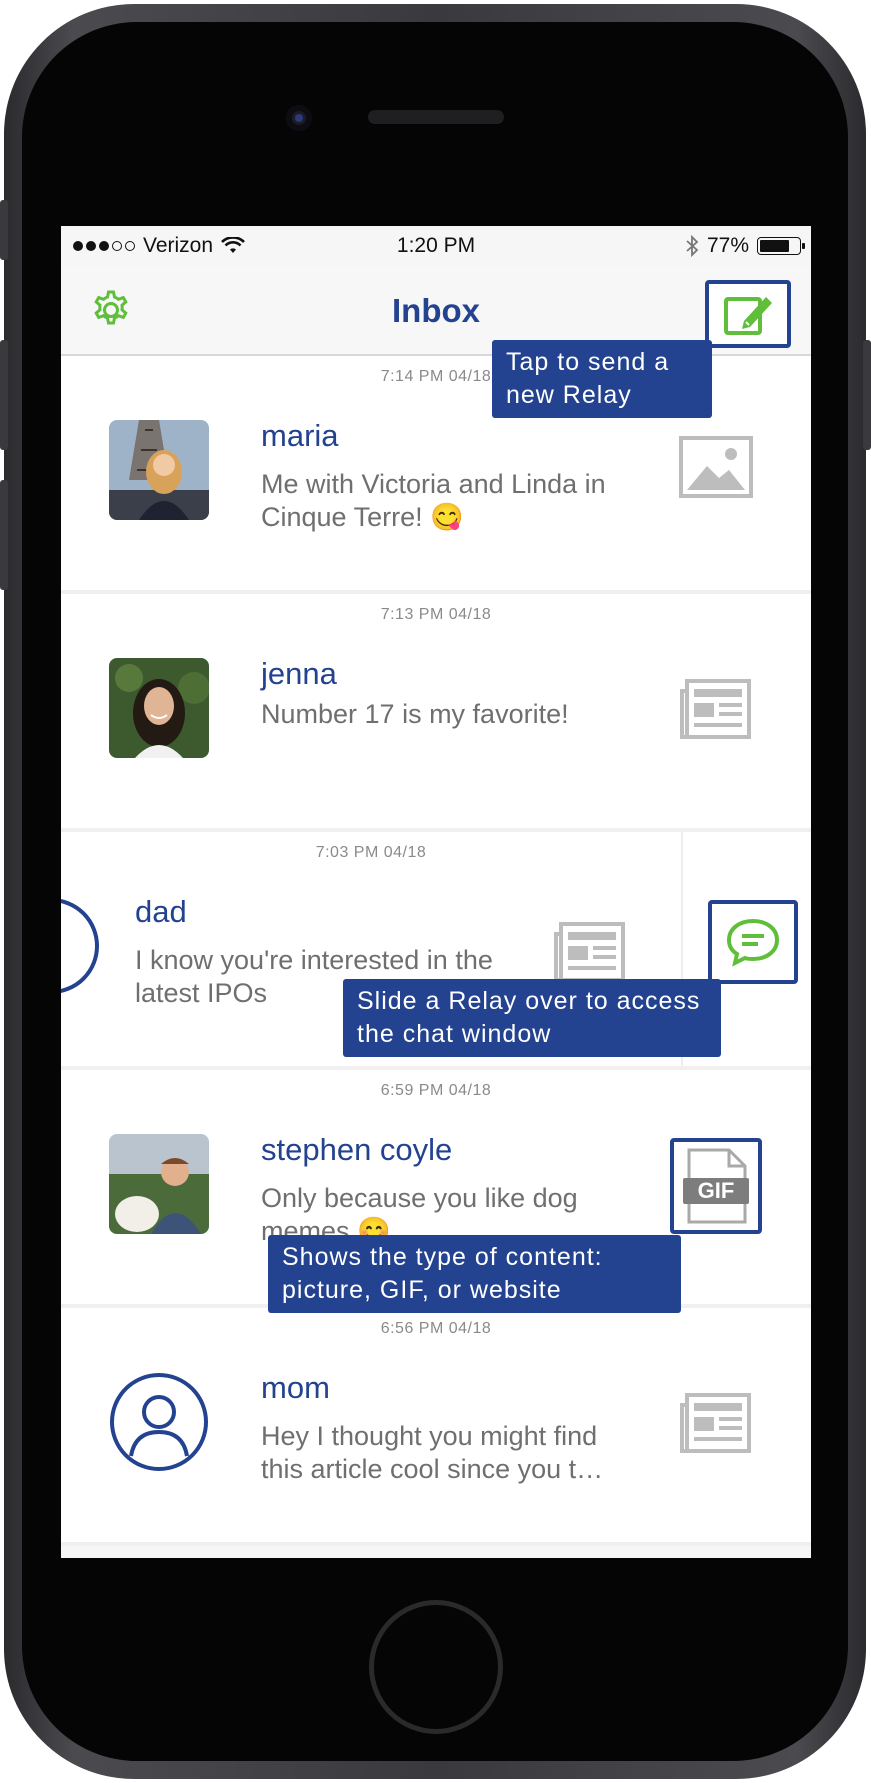 Image resolution: width=871 pixels, height=1783 pixels. Describe the element at coordinates (436, 614) in the screenshot. I see `message-timestamp: 7:13 PM 04/18` at that location.